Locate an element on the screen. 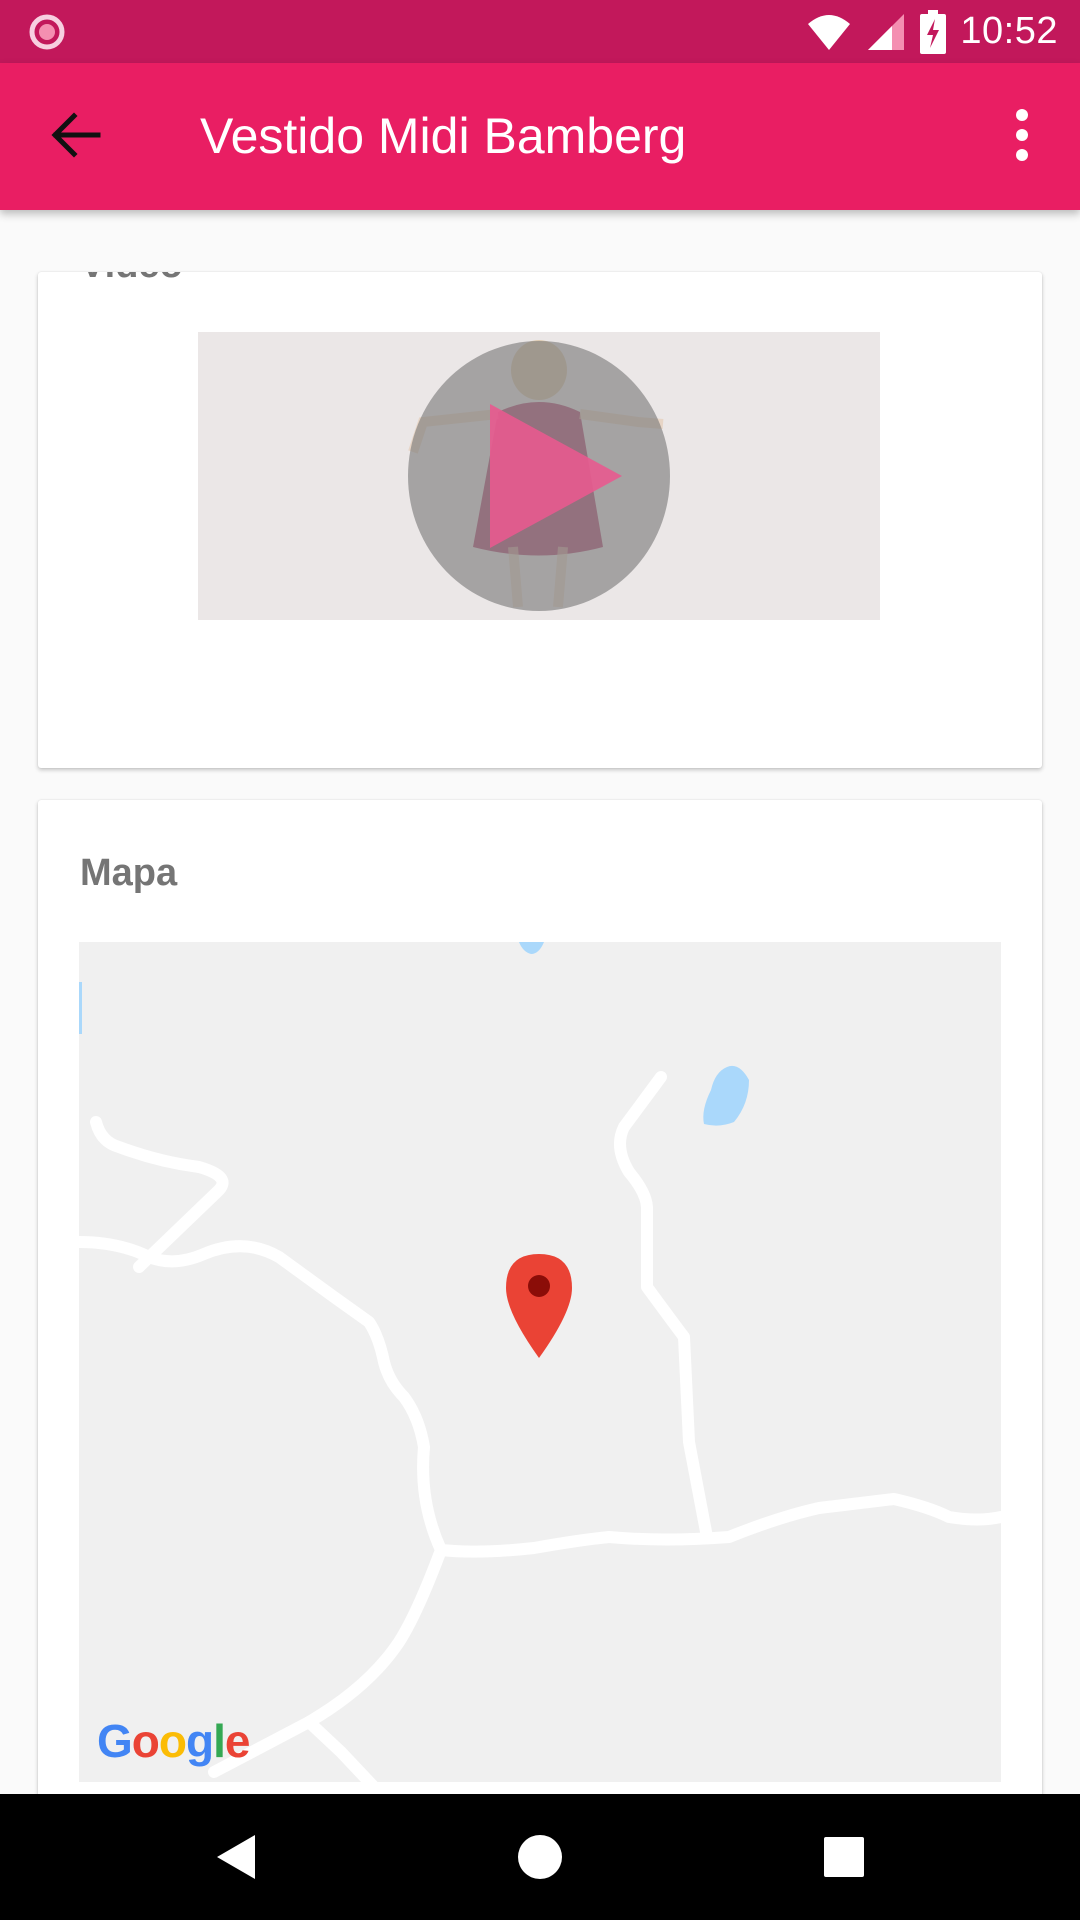 This screenshot has height=1920, width=1080. google-logo: Google is located at coordinates (174, 1741).